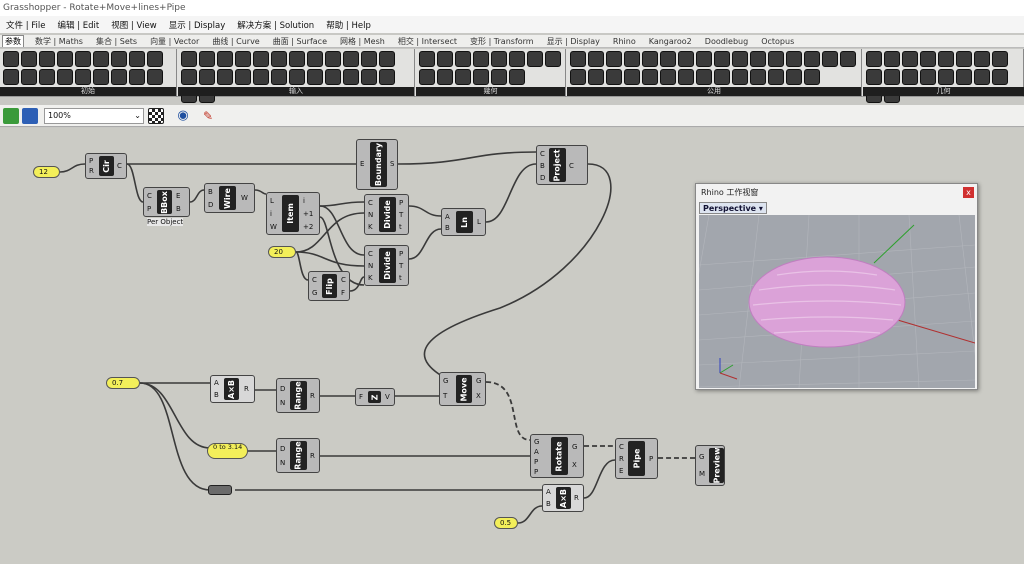  Describe the element at coordinates (387, 397) in the screenshot. I see `pin-v: V` at that location.